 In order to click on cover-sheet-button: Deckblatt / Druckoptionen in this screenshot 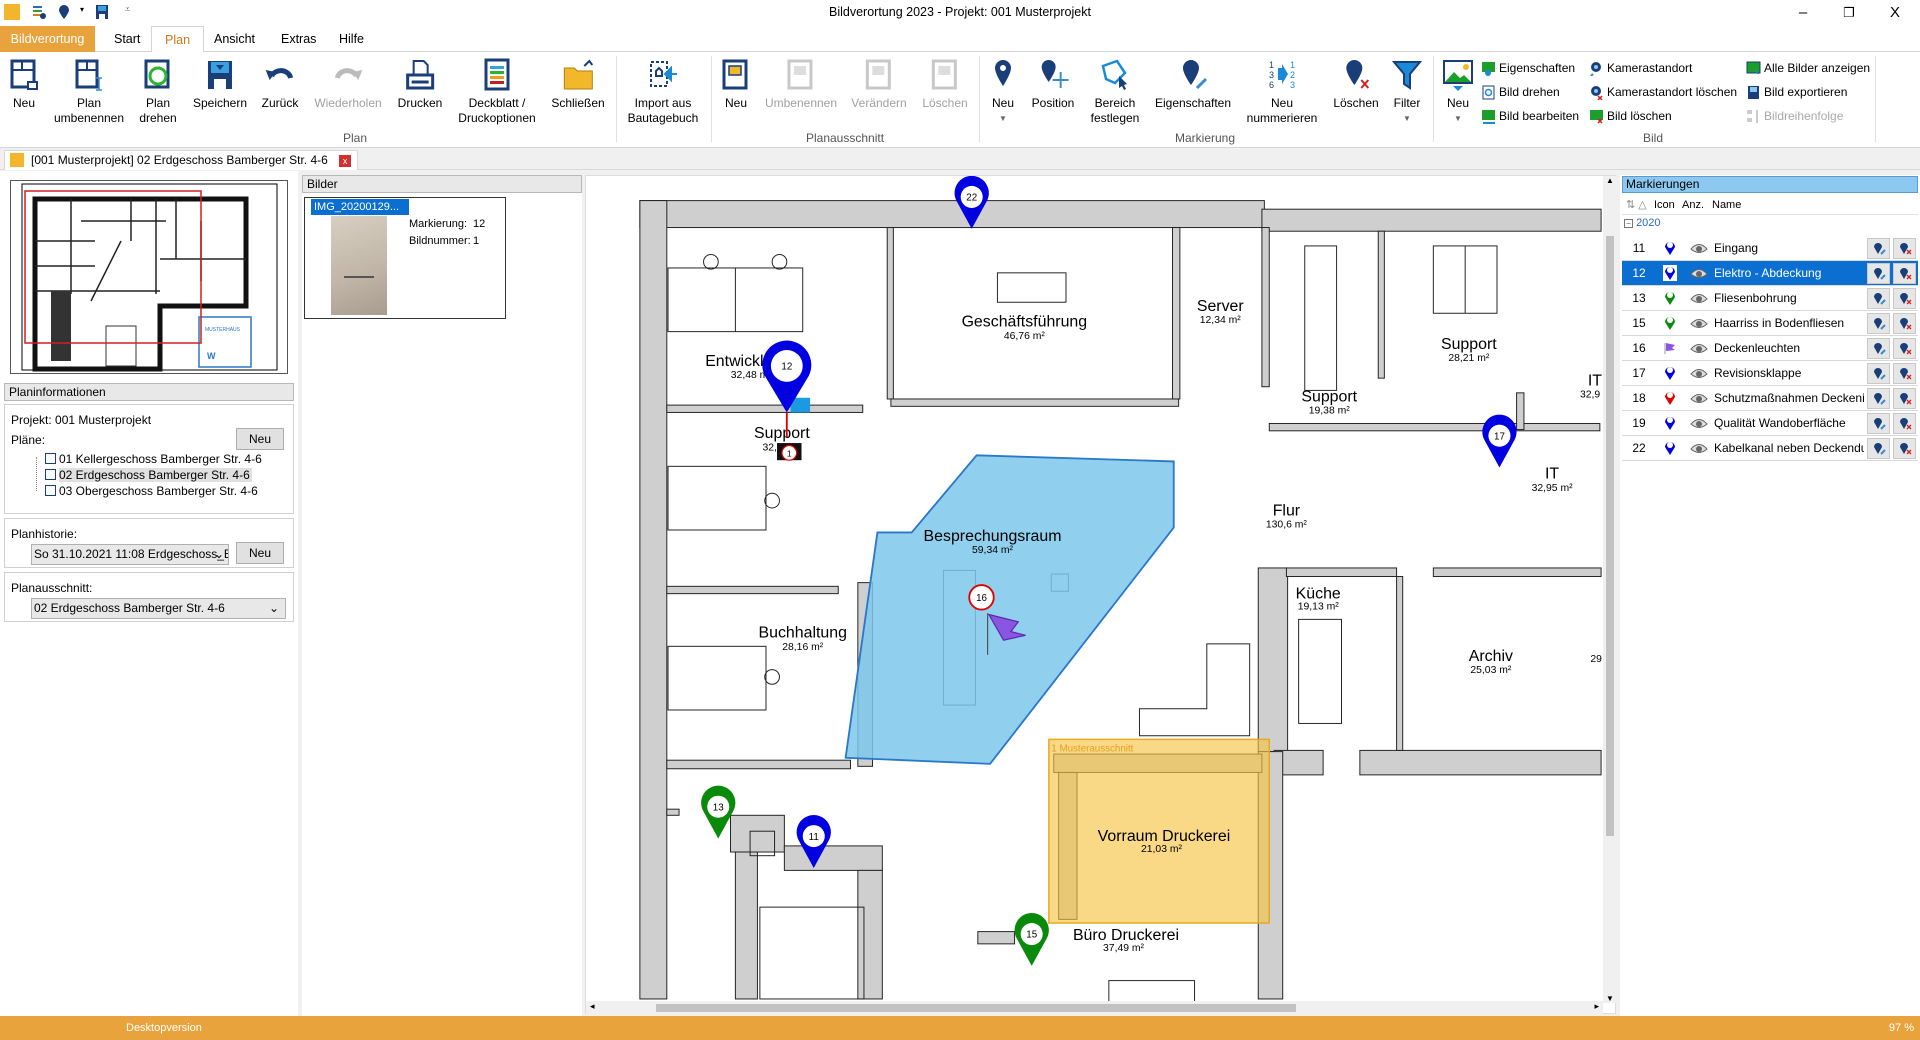, I will do `click(497, 92)`.